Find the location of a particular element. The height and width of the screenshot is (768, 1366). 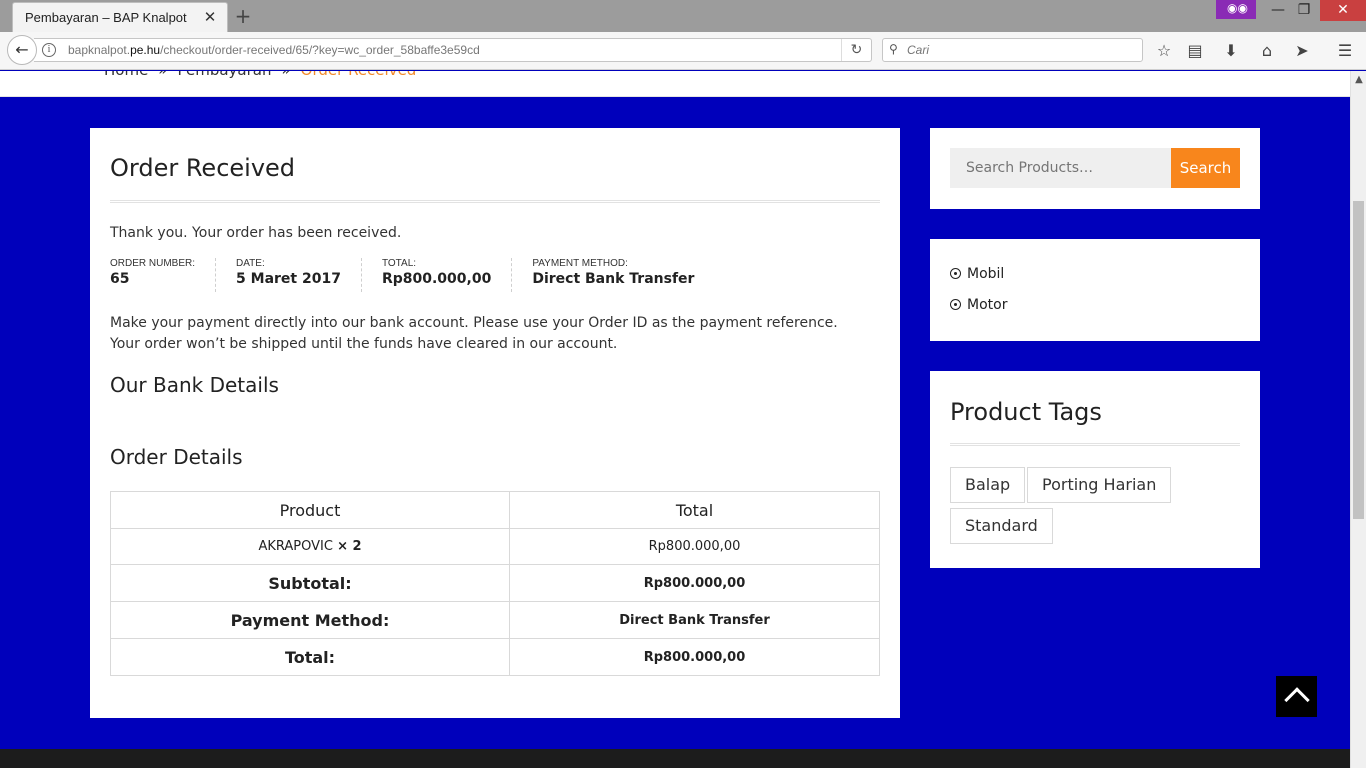

home-icon: ⌂ is located at coordinates (1267, 51).